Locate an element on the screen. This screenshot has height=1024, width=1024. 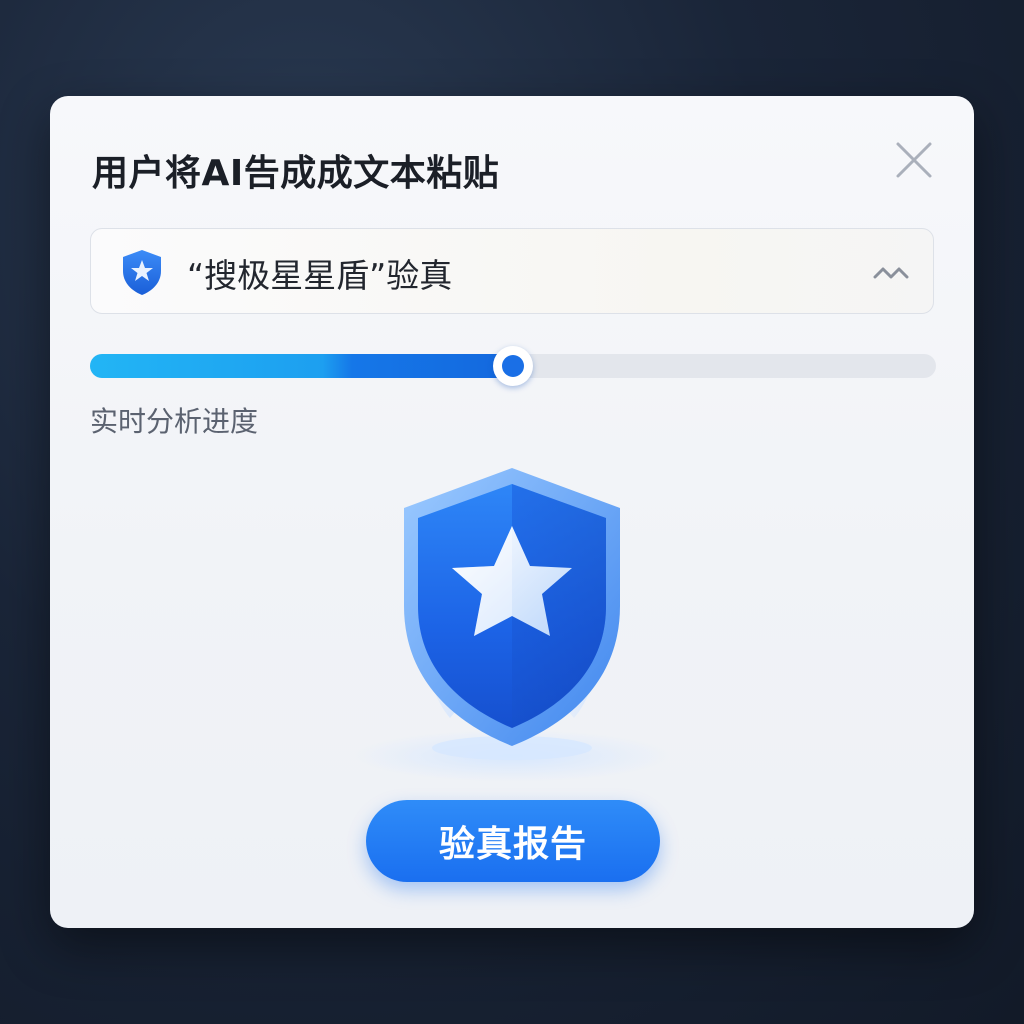
close-button is located at coordinates (914, 160).